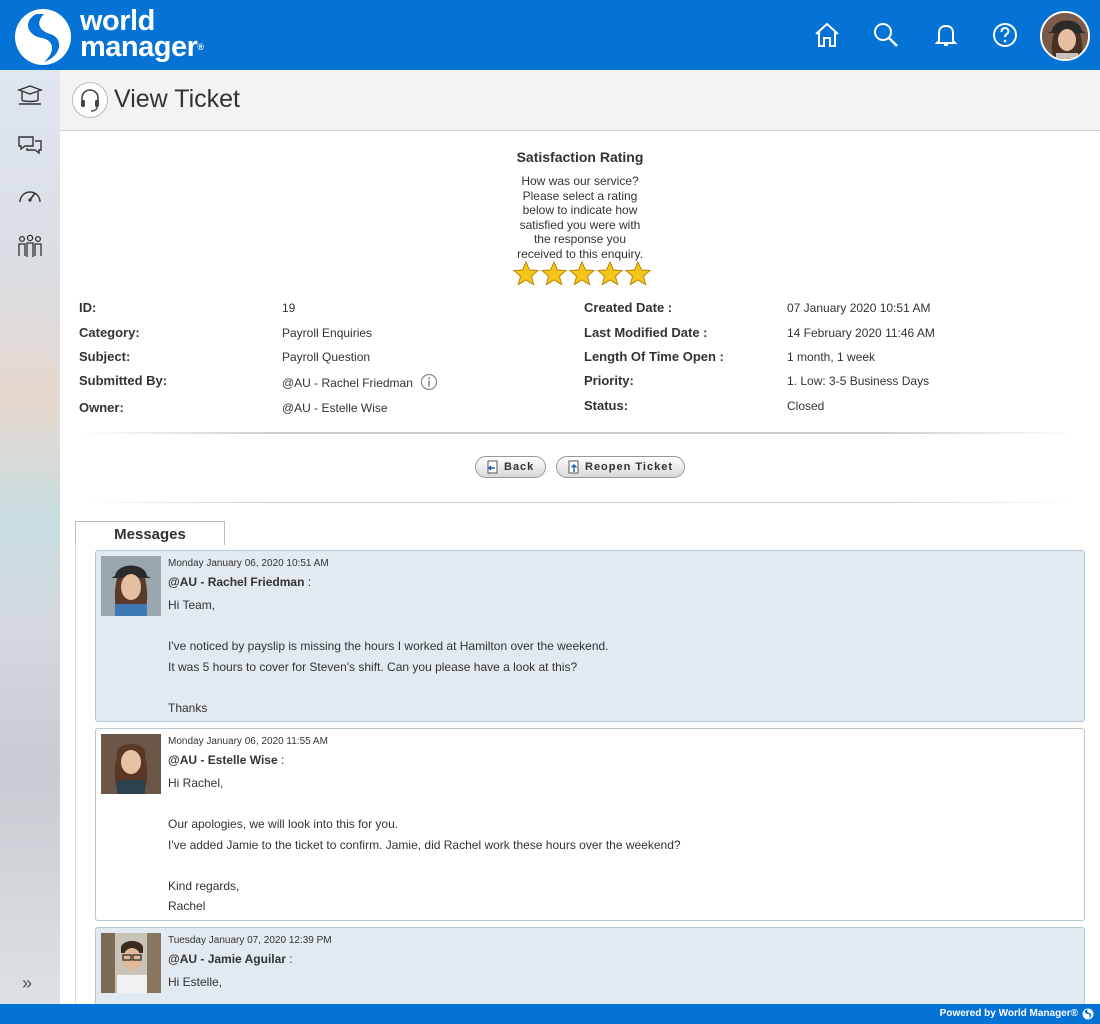 The width and height of the screenshot is (1100, 1024). Describe the element at coordinates (30, 96) in the screenshot. I see `learning-icon` at that location.